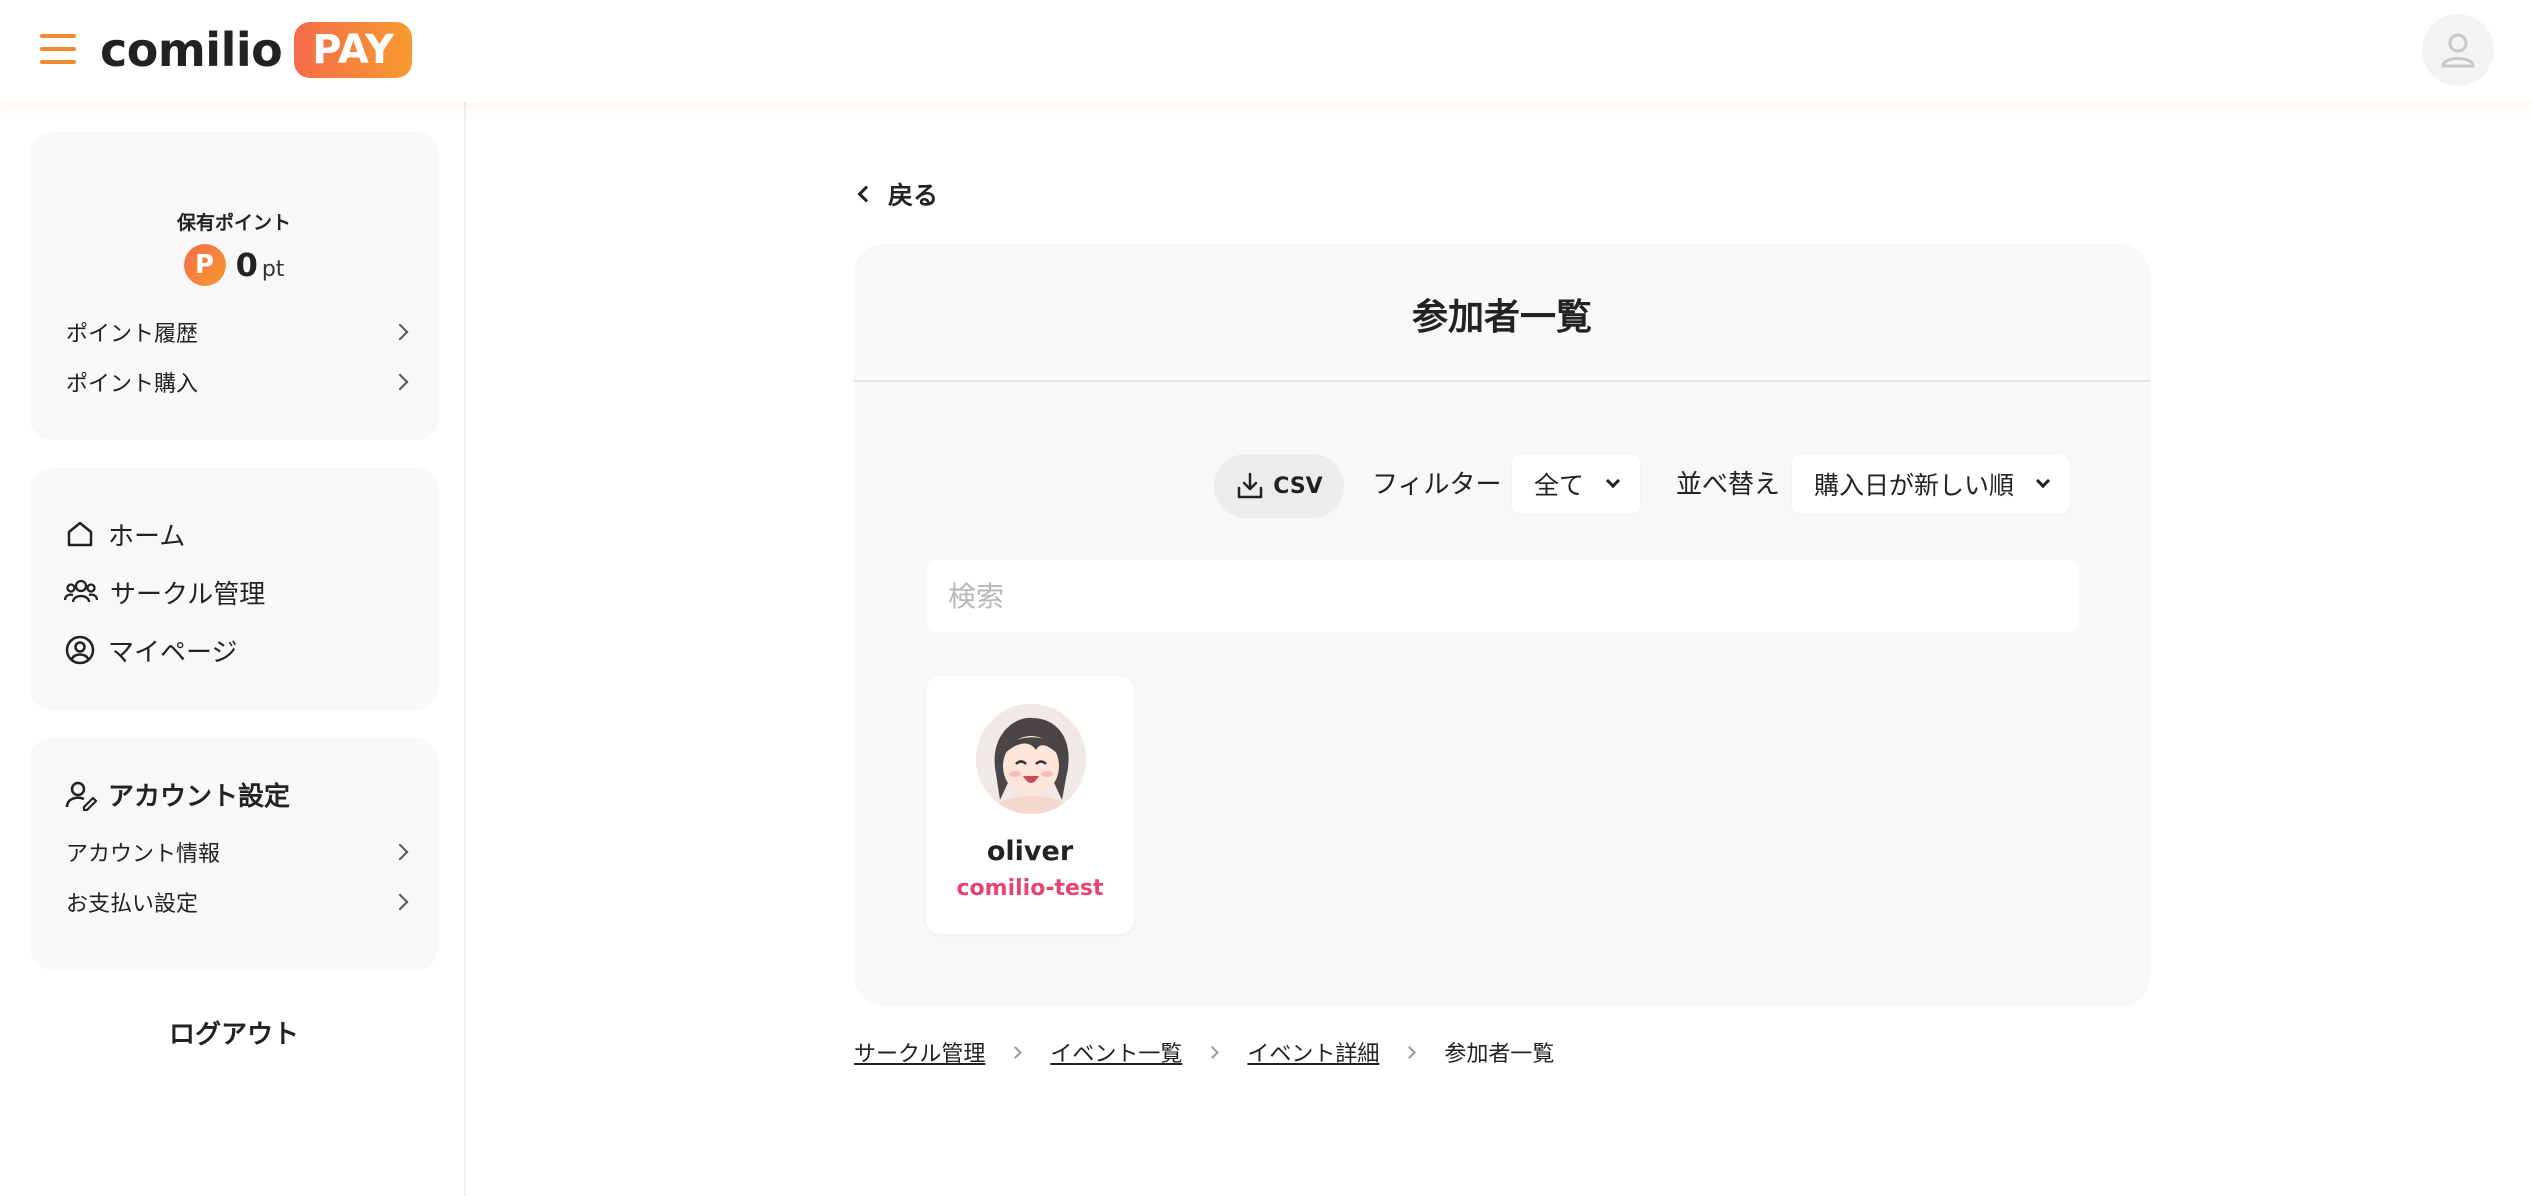  What do you see at coordinates (1250, 485) in the screenshot?
I see `download-icon` at bounding box center [1250, 485].